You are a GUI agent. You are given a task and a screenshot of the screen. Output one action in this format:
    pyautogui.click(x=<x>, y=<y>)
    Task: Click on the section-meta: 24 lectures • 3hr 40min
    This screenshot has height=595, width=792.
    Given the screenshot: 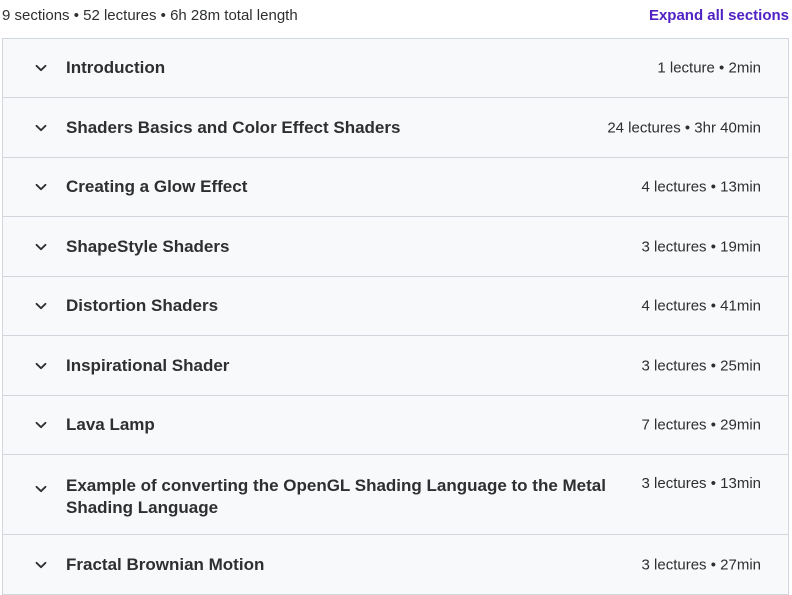 What is the action you would take?
    pyautogui.click(x=684, y=127)
    